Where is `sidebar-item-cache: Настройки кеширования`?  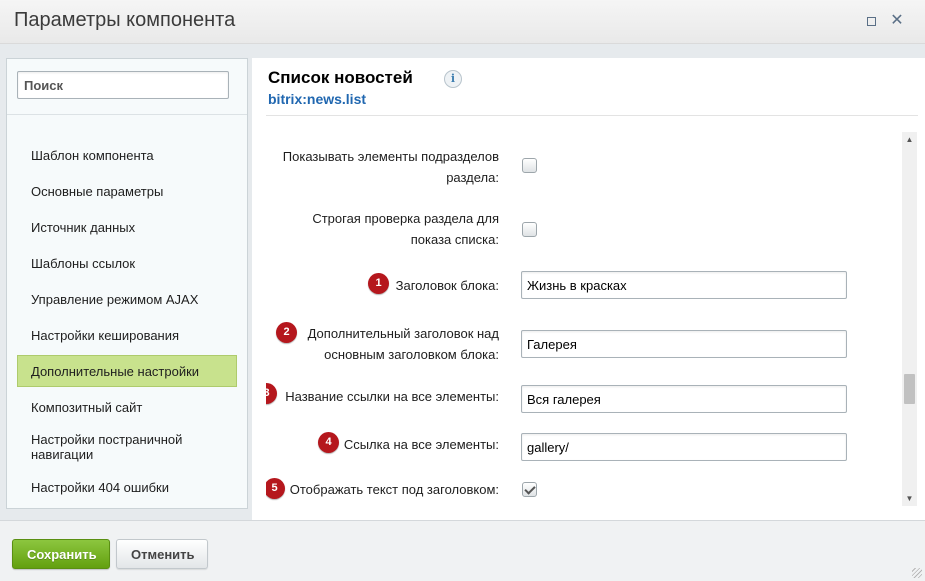
sidebar-item-cache: Настройки кеширования is located at coordinates (127, 335).